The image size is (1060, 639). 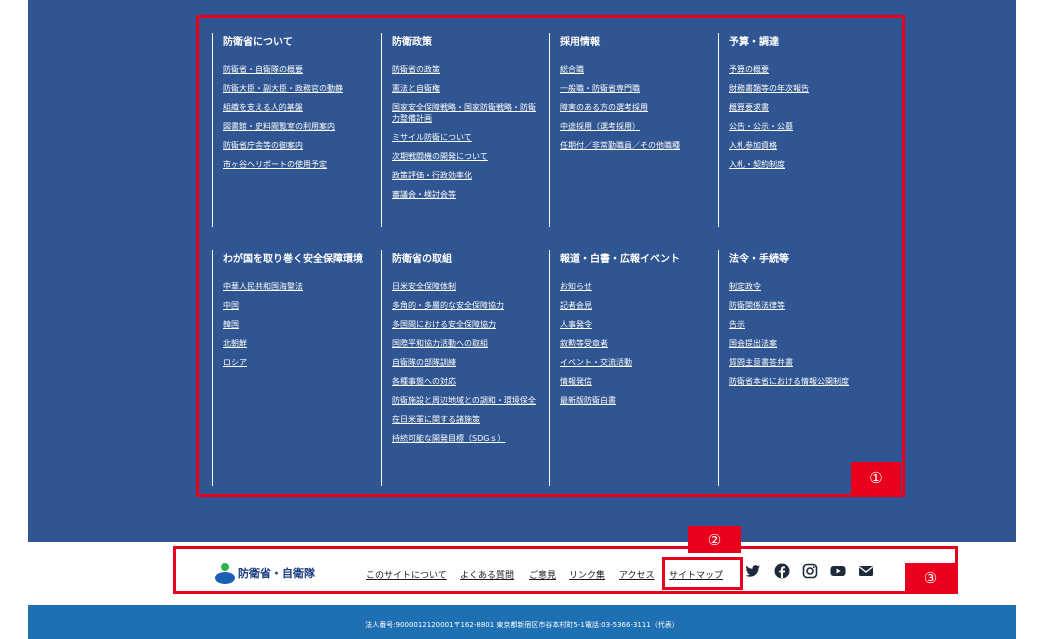 What do you see at coordinates (714, 539) in the screenshot?
I see `annotation-badge-2: ②` at bounding box center [714, 539].